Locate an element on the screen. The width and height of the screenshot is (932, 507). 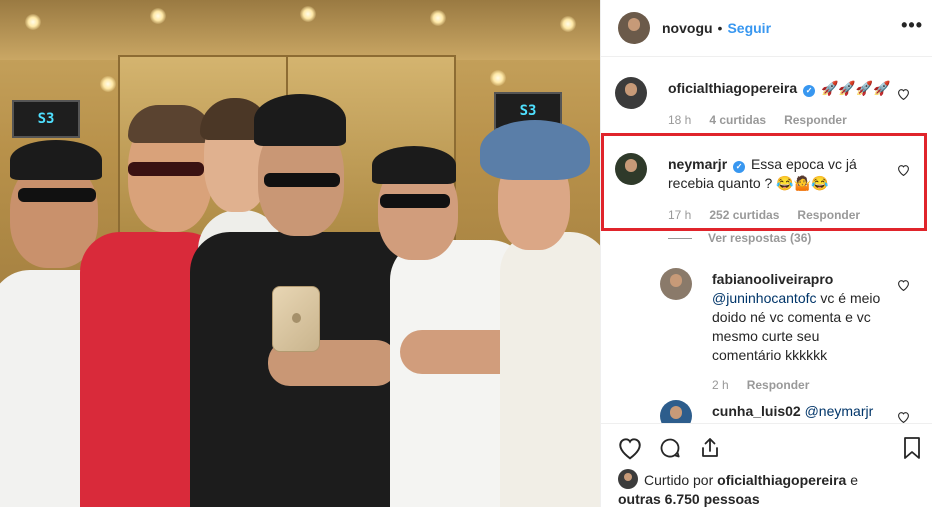
bookmark-icon is located at coordinates (912, 449).